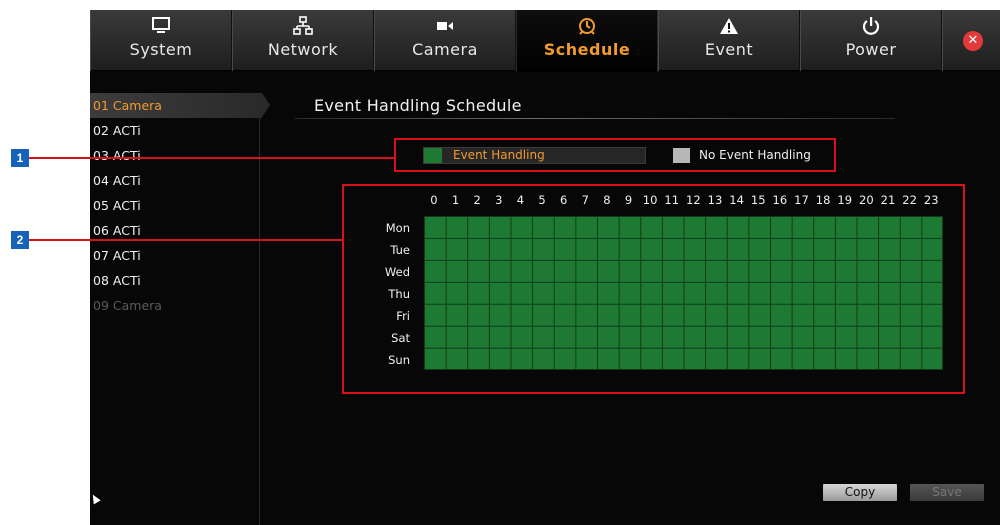  What do you see at coordinates (174, 180) in the screenshot?
I see `camera-item-04: 04 ACTi` at bounding box center [174, 180].